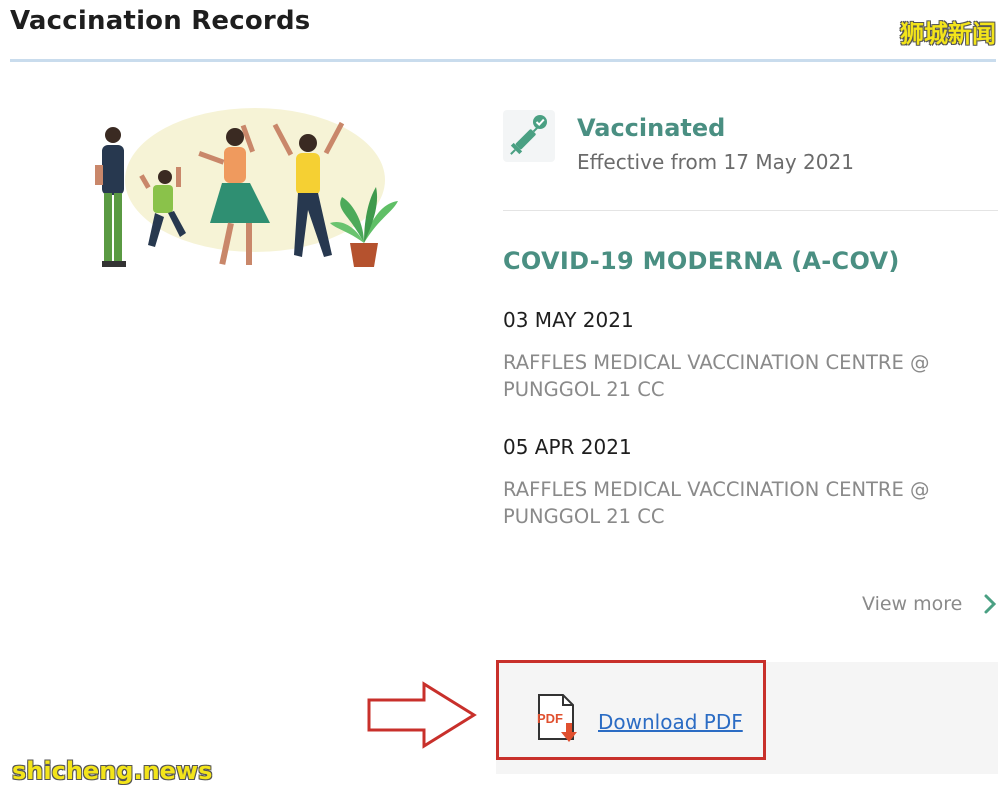  Describe the element at coordinates (750, 210) in the screenshot. I see `section-divider` at that location.